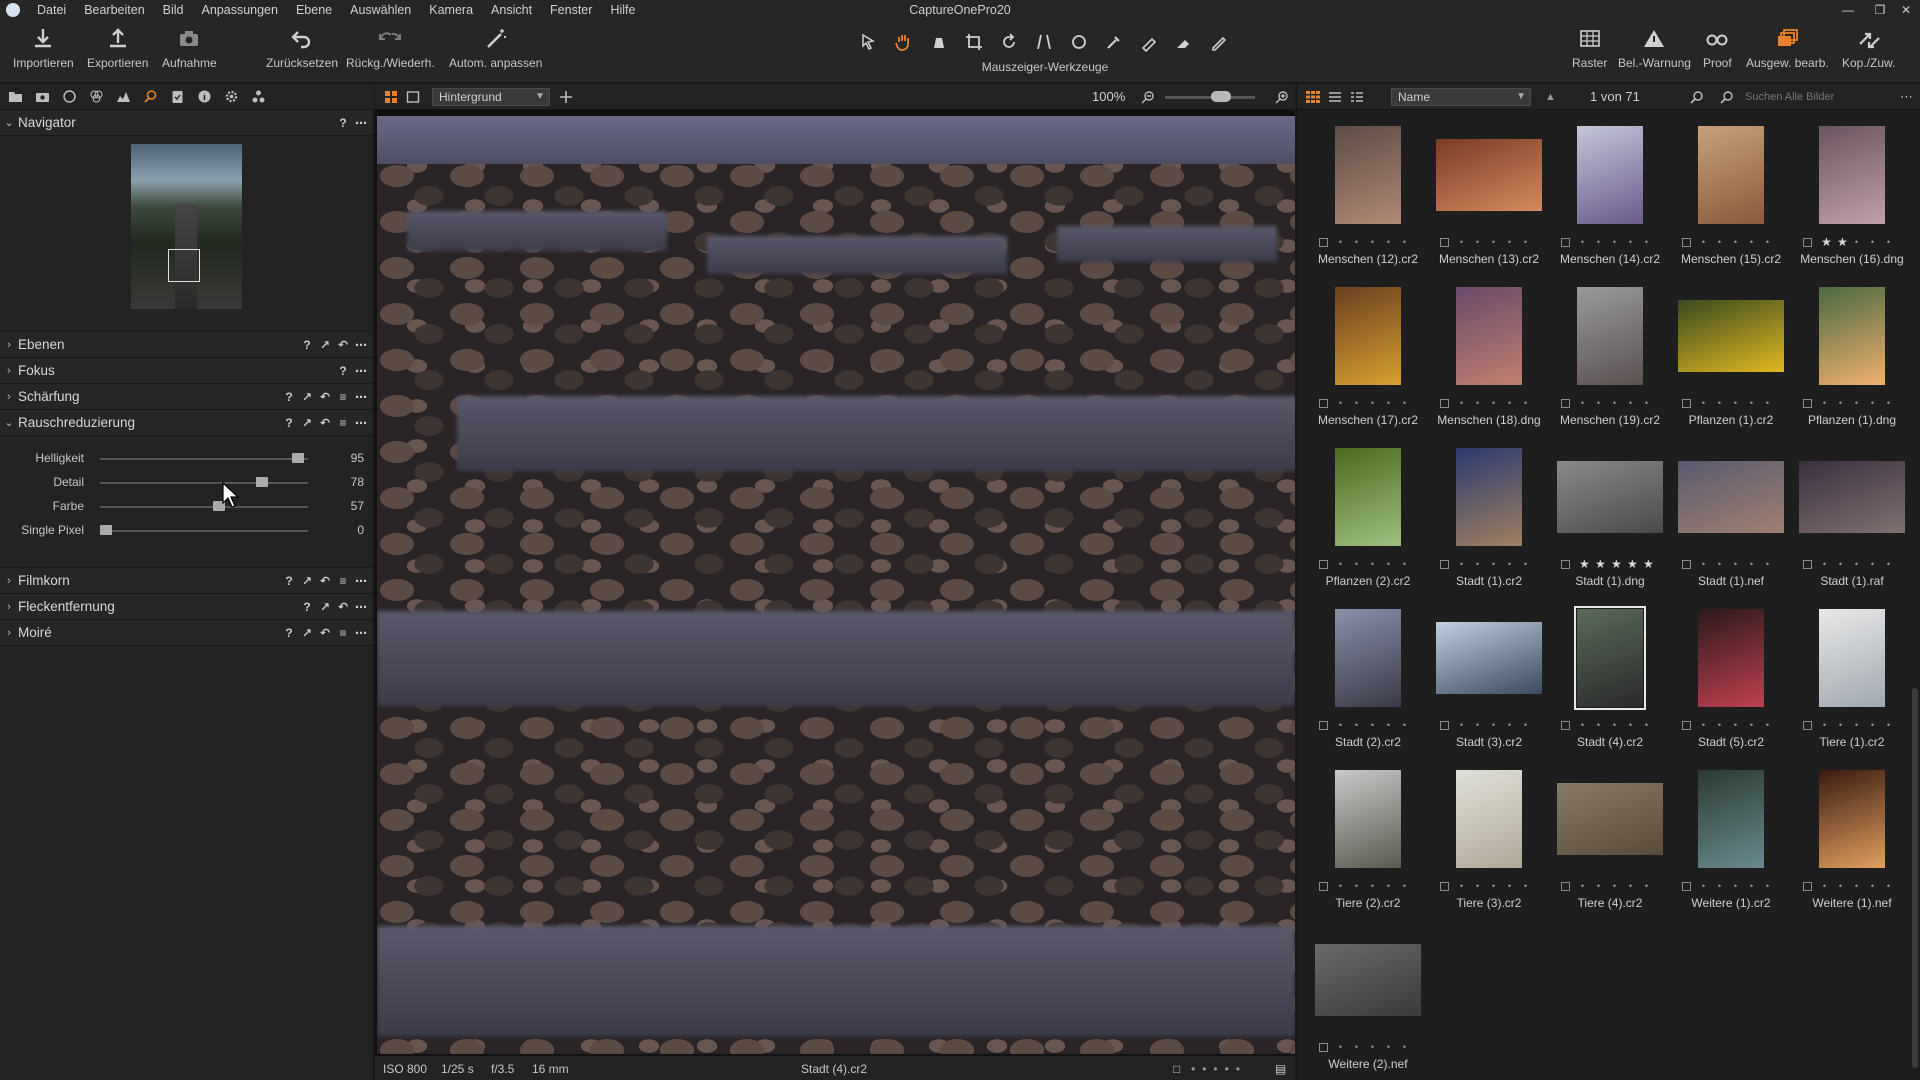 The height and width of the screenshot is (1080, 1920). What do you see at coordinates (42, 97) in the screenshot?
I see `tab-capture` at bounding box center [42, 97].